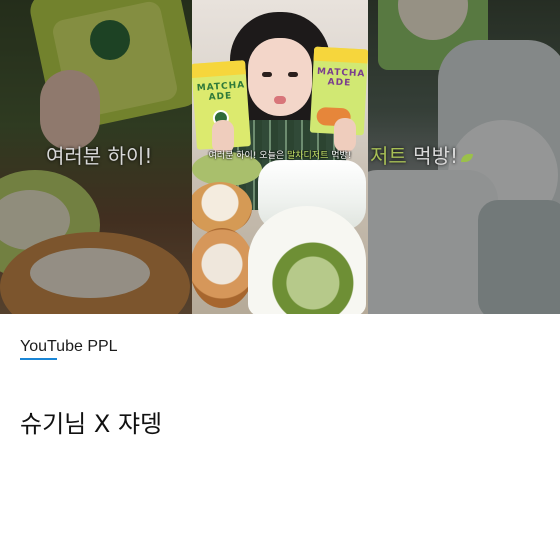 The image size is (560, 560). Describe the element at coordinates (223, 137) in the screenshot. I see `person-hand-left` at that location.